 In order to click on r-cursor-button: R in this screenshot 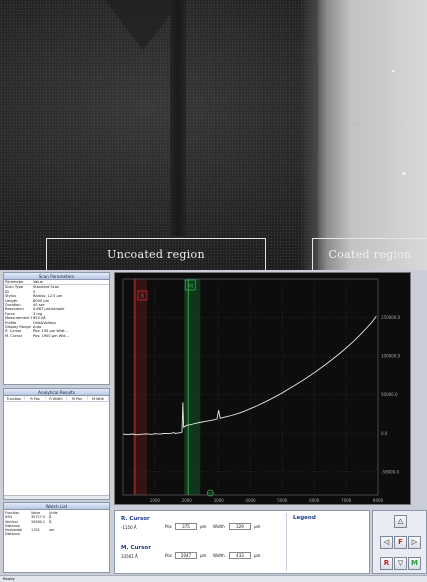, I will do `click(386, 563)`.